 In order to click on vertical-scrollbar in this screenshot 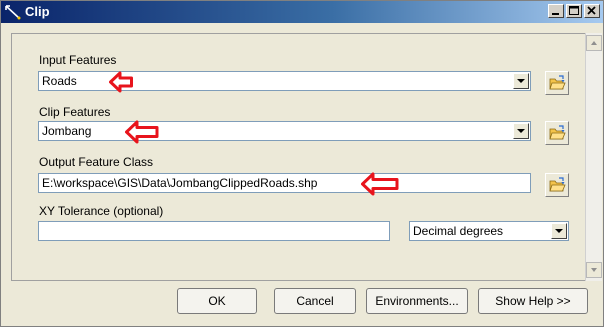, I will do `click(593, 157)`.